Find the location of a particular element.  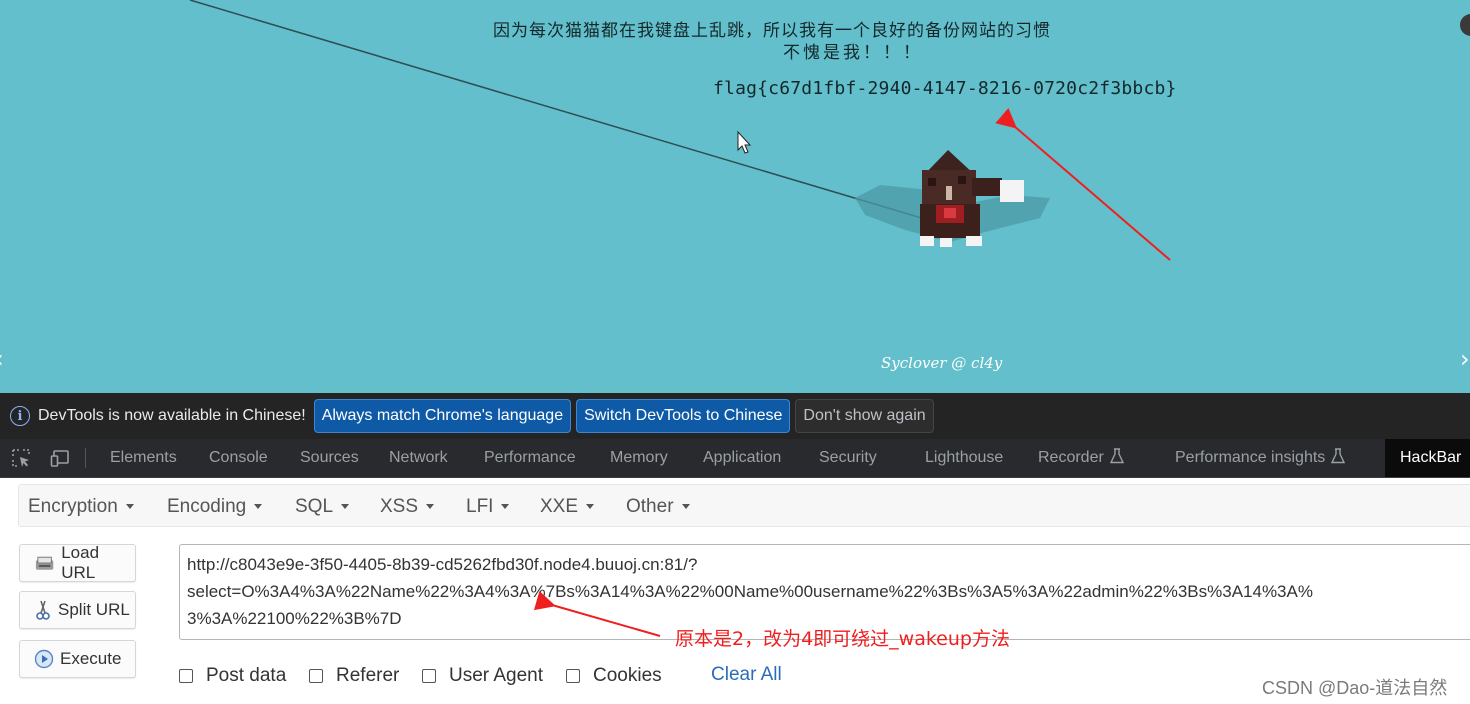

post-data-checkbox is located at coordinates (186, 676).